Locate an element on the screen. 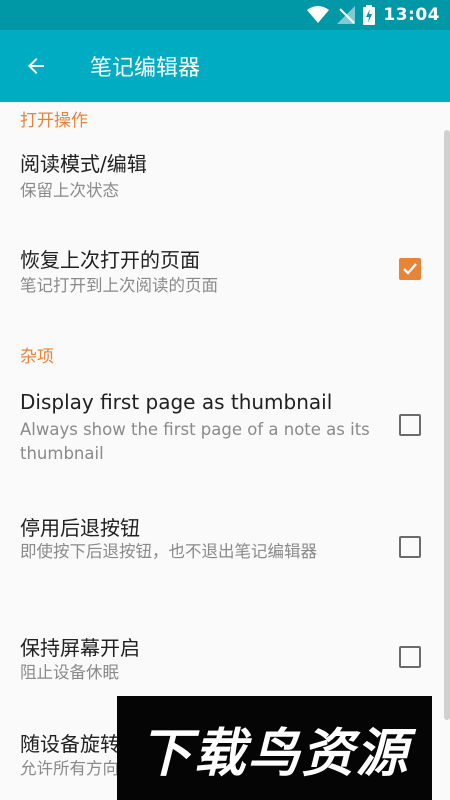 This screenshot has height=800, width=450. watermark: 下载鸟资源 is located at coordinates (274, 748).